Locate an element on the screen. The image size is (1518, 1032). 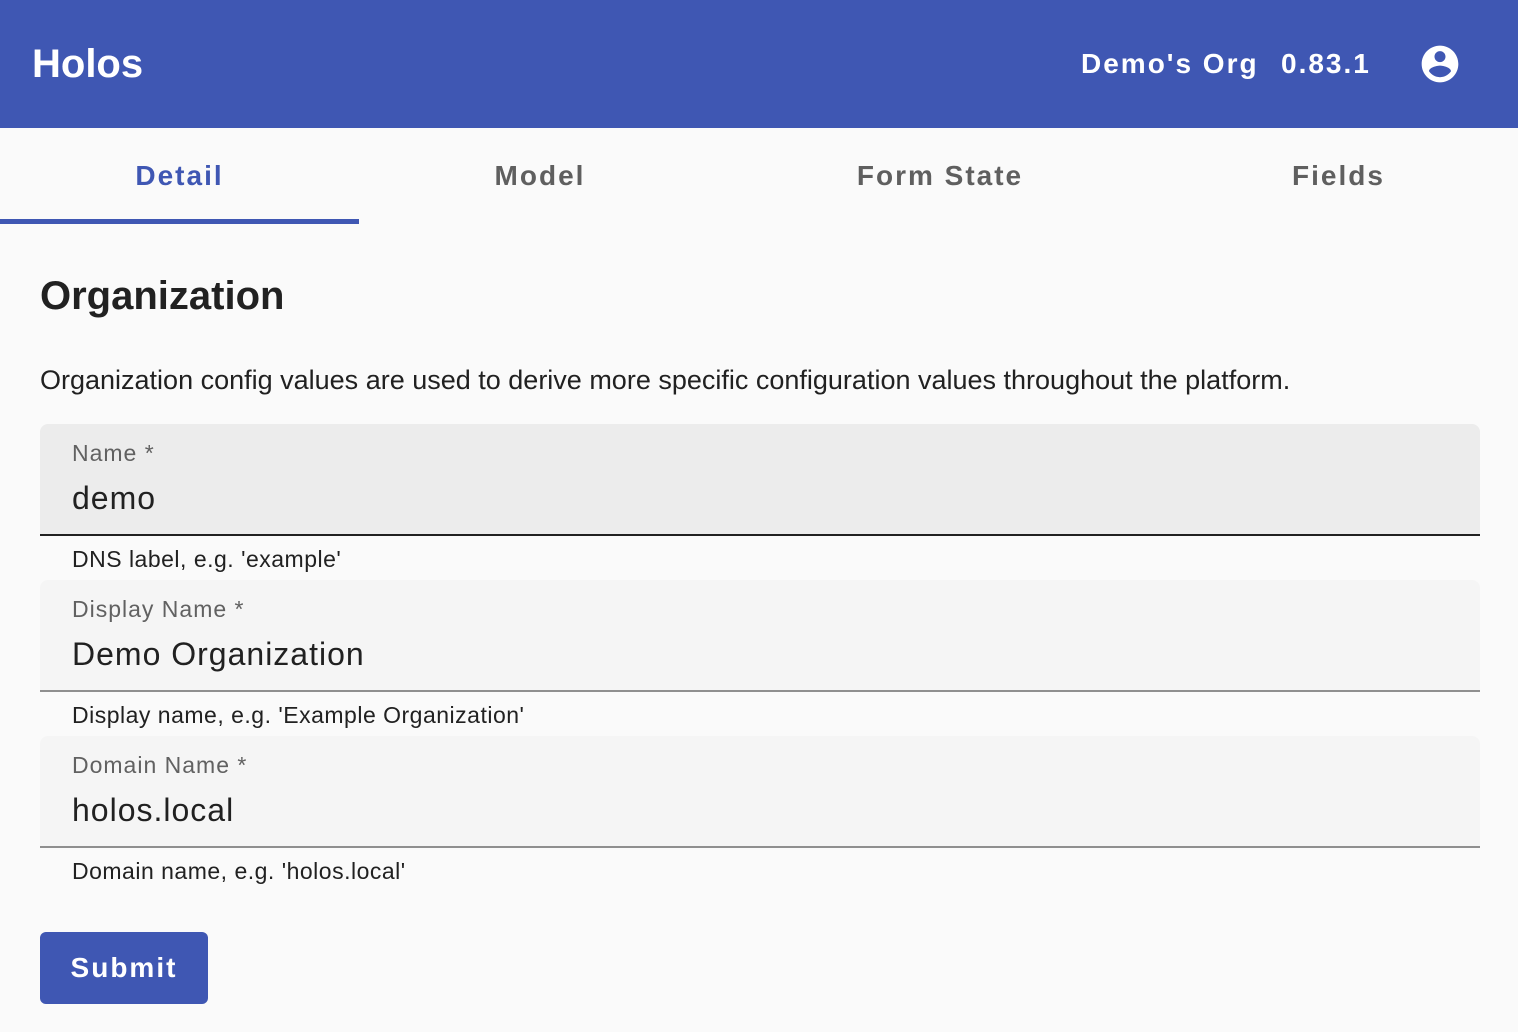
name-field: Name * is located at coordinates (760, 480).